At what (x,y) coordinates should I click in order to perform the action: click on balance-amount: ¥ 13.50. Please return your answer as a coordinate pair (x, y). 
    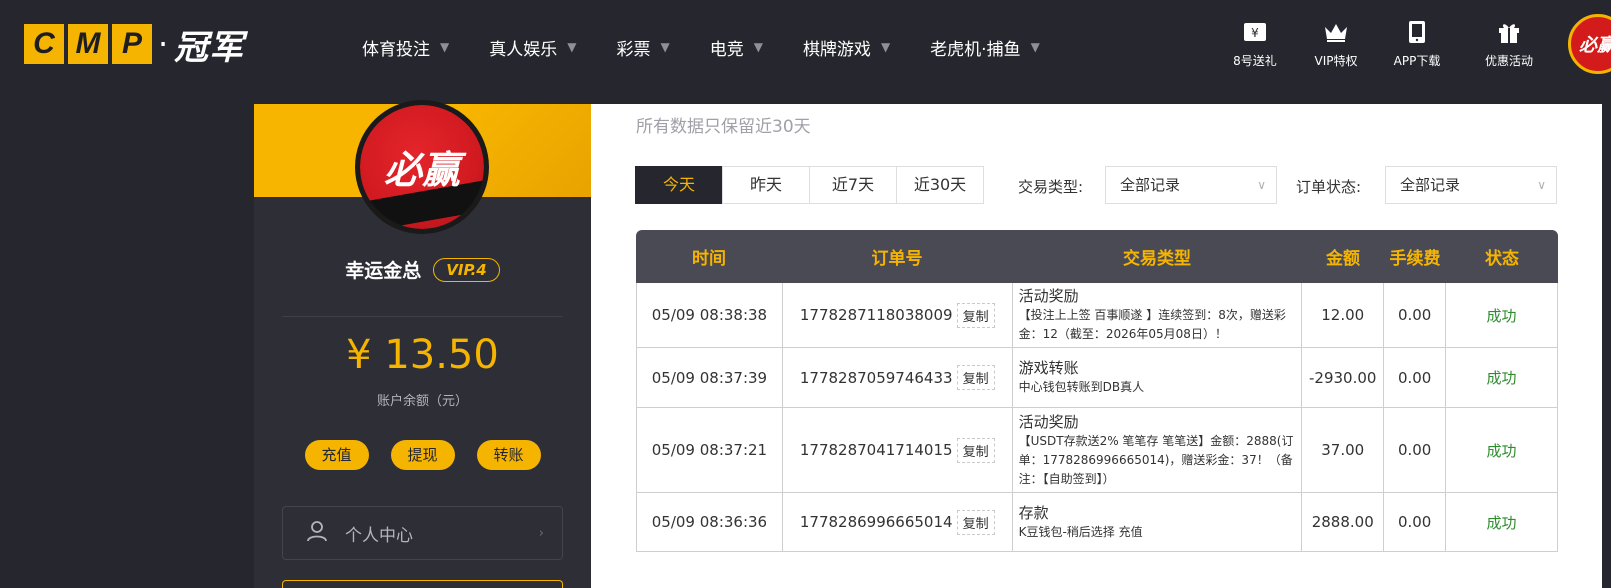
    Looking at the image, I should click on (422, 355).